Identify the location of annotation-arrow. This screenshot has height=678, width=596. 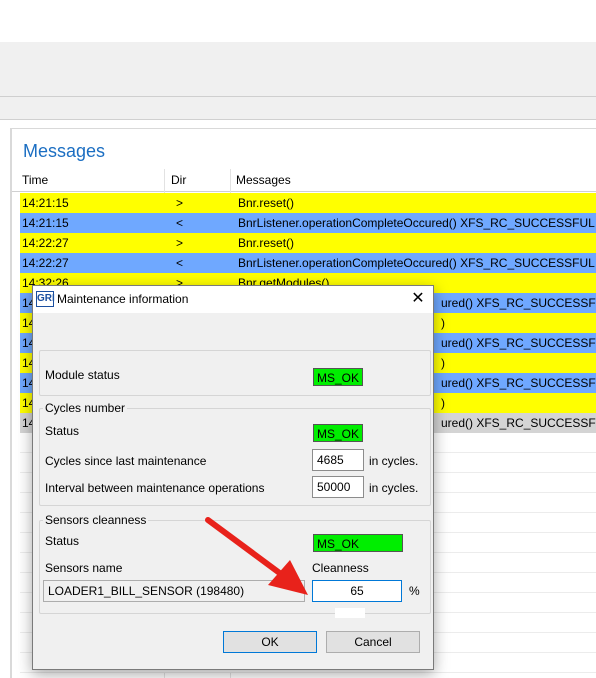
(256, 556).